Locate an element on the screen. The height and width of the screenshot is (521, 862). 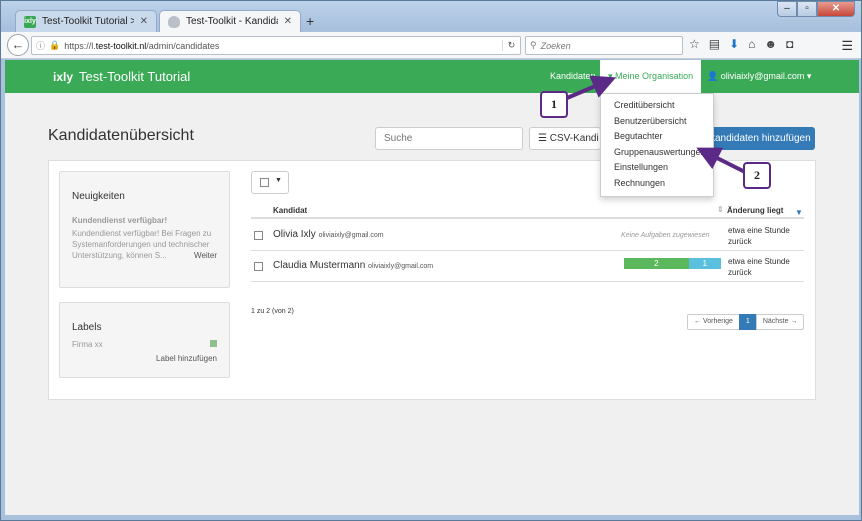
tab-title: Test-Toolkit Tutorial > Ixly is located at coordinates (88, 21).